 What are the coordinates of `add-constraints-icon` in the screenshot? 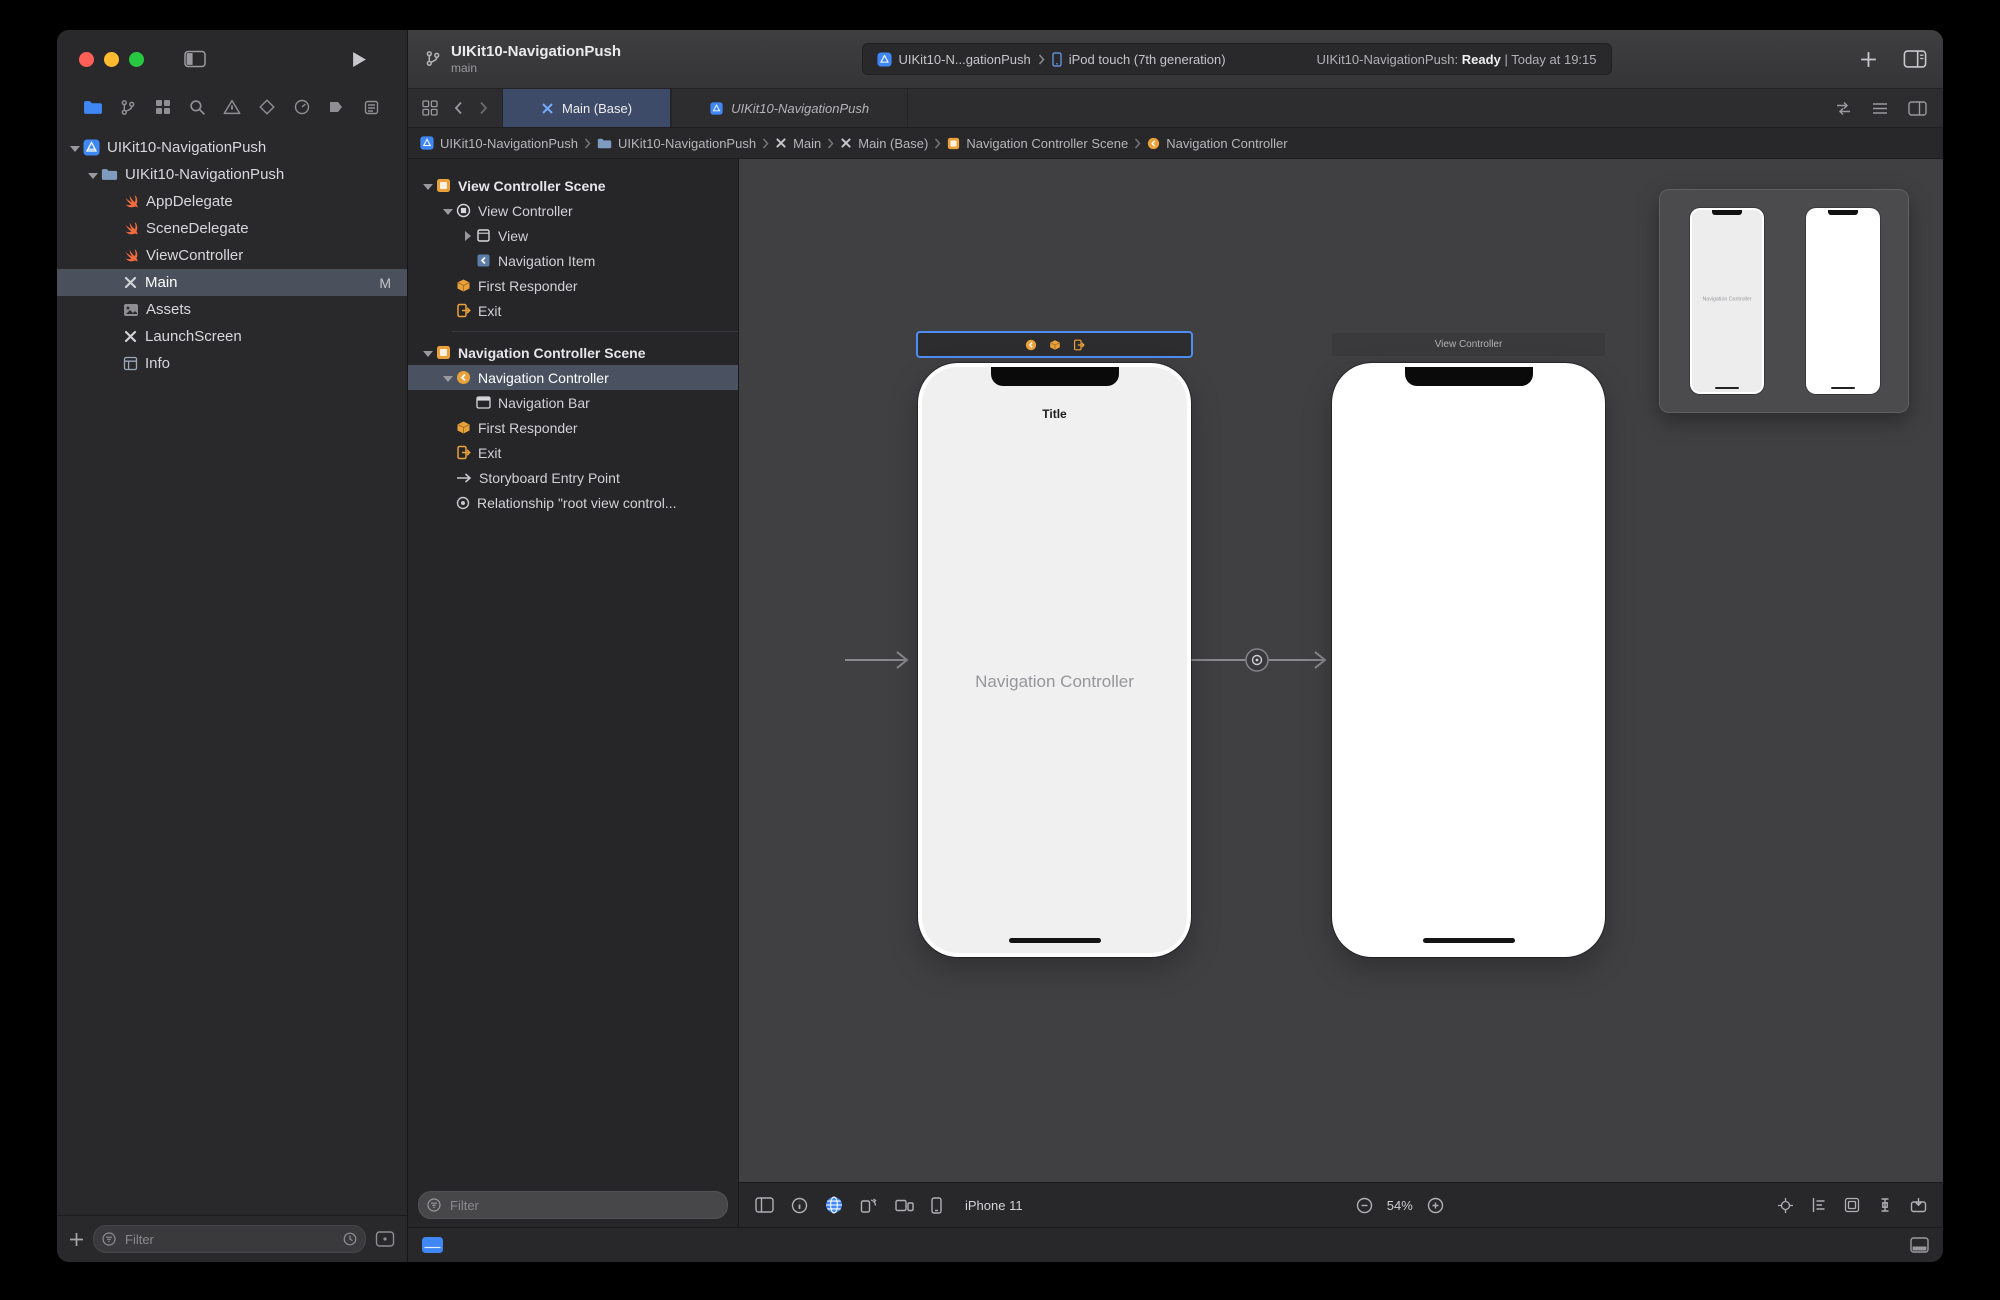 It's located at (1885, 1205).